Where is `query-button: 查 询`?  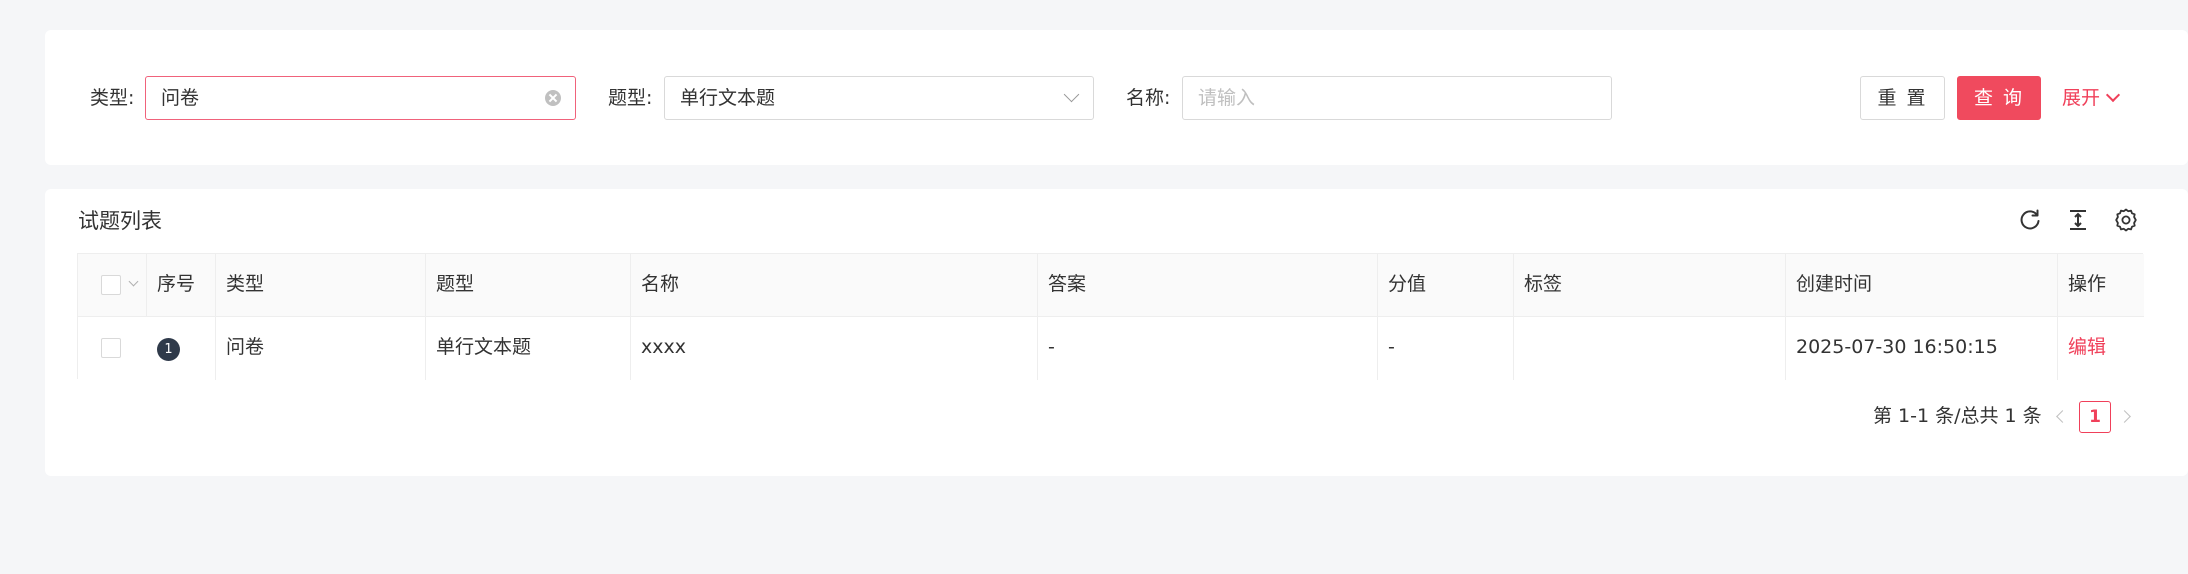
query-button: 查 询 is located at coordinates (1999, 98).